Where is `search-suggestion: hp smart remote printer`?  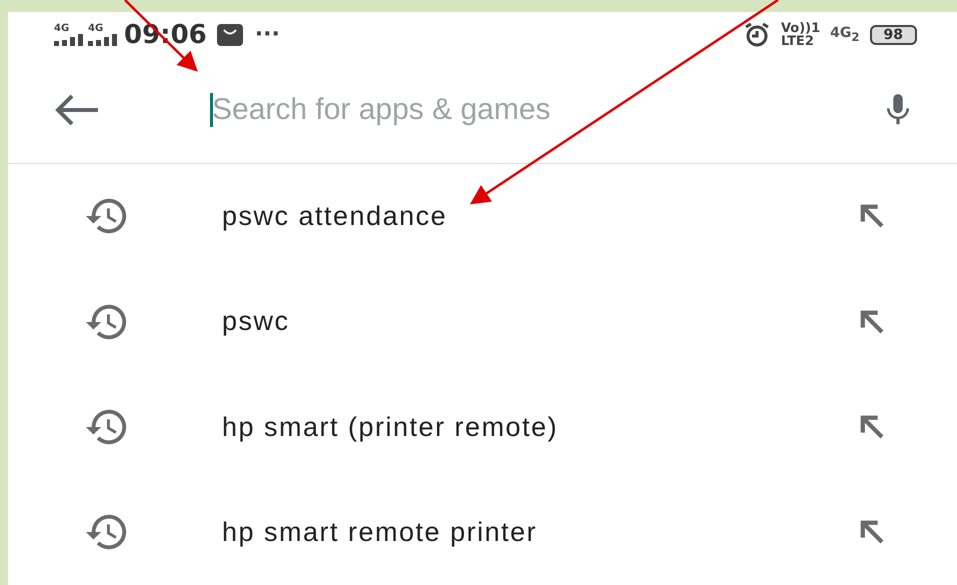
search-suggestion: hp smart remote printer is located at coordinates (538, 532).